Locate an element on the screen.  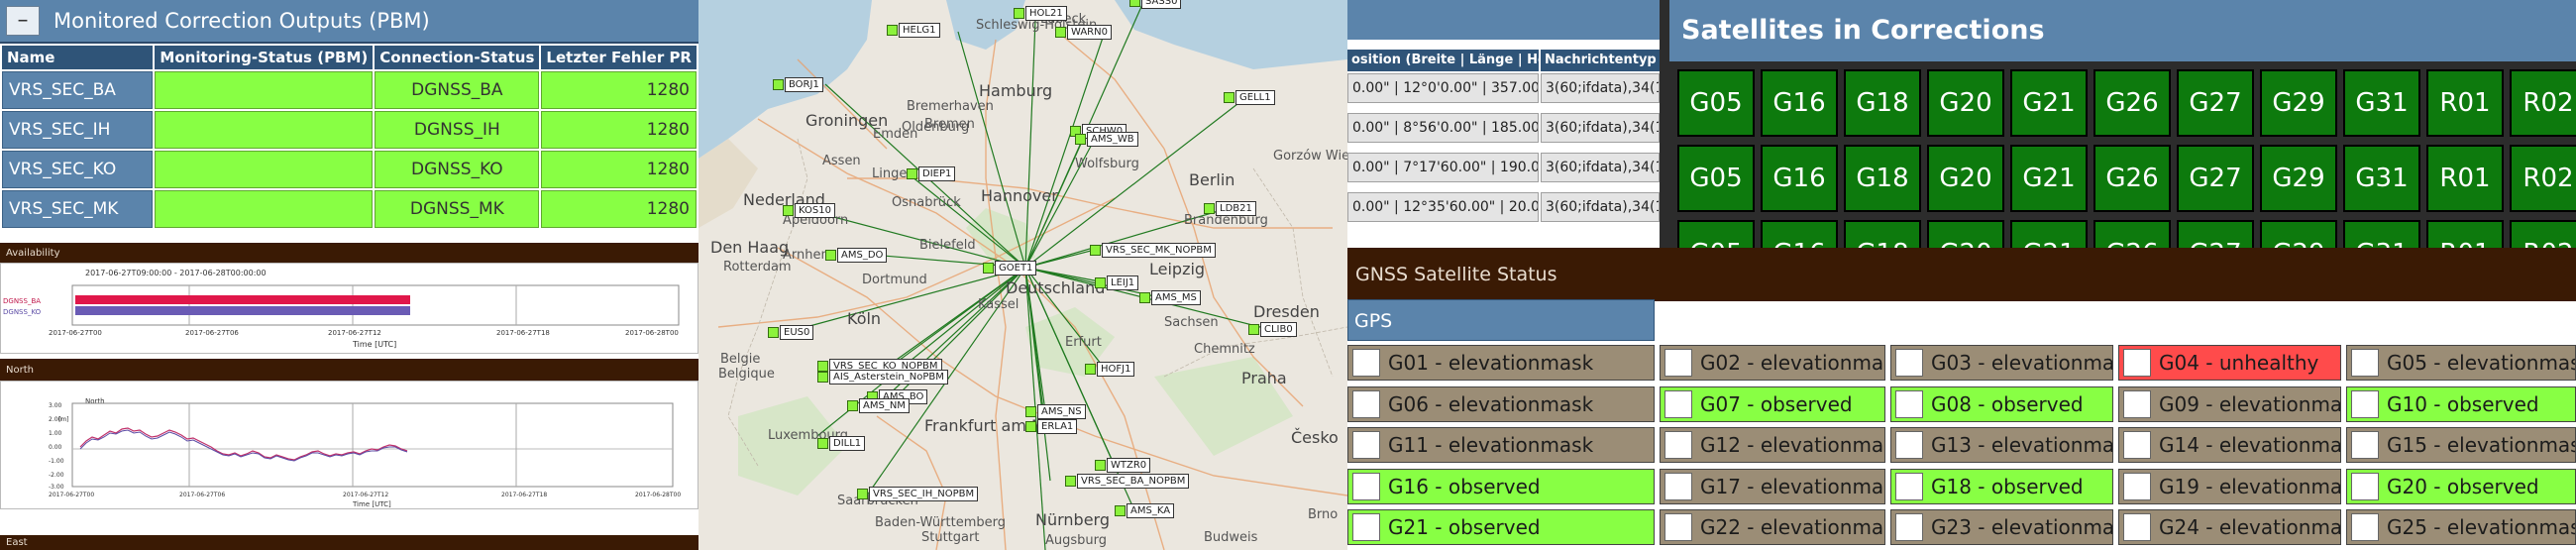
station-marker: SASS0 is located at coordinates (1155, 4).